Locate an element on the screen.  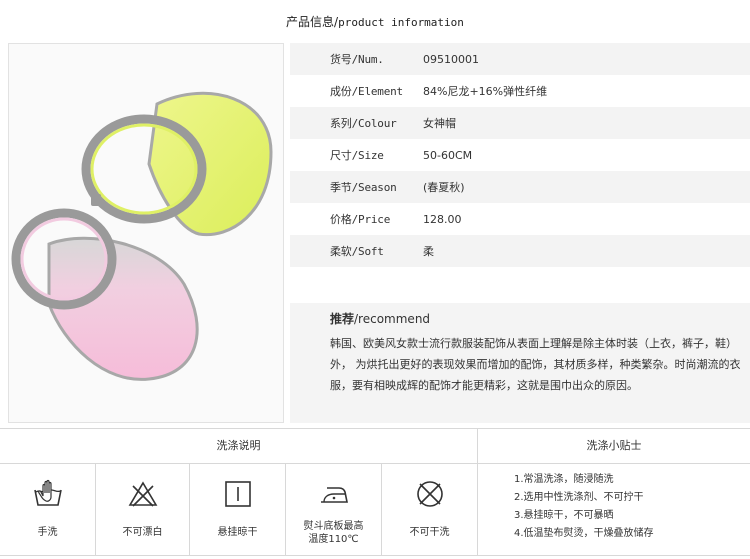
spec-row-size: 尺寸/Size 50-60CM is located at coordinates (520, 155).